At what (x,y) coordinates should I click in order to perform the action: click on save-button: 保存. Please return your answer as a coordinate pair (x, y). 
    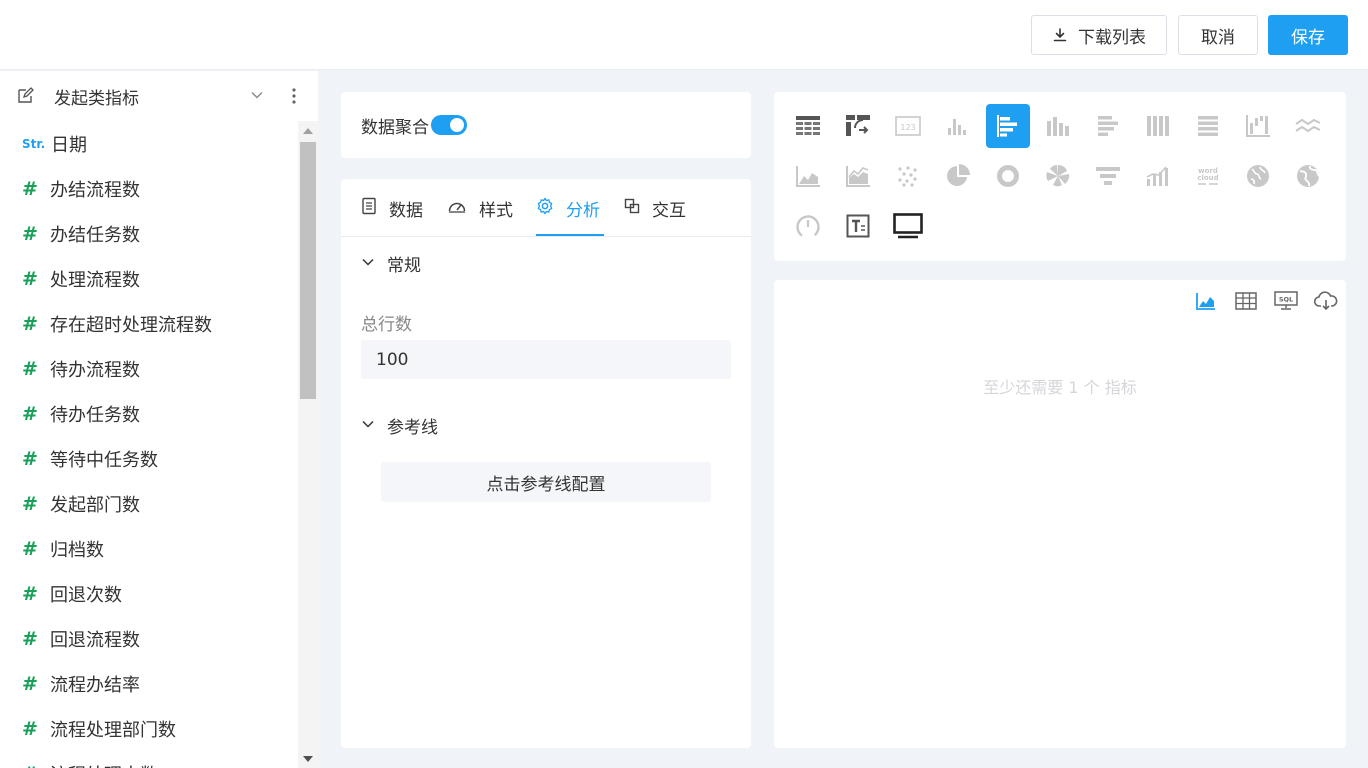
    Looking at the image, I should click on (1308, 35).